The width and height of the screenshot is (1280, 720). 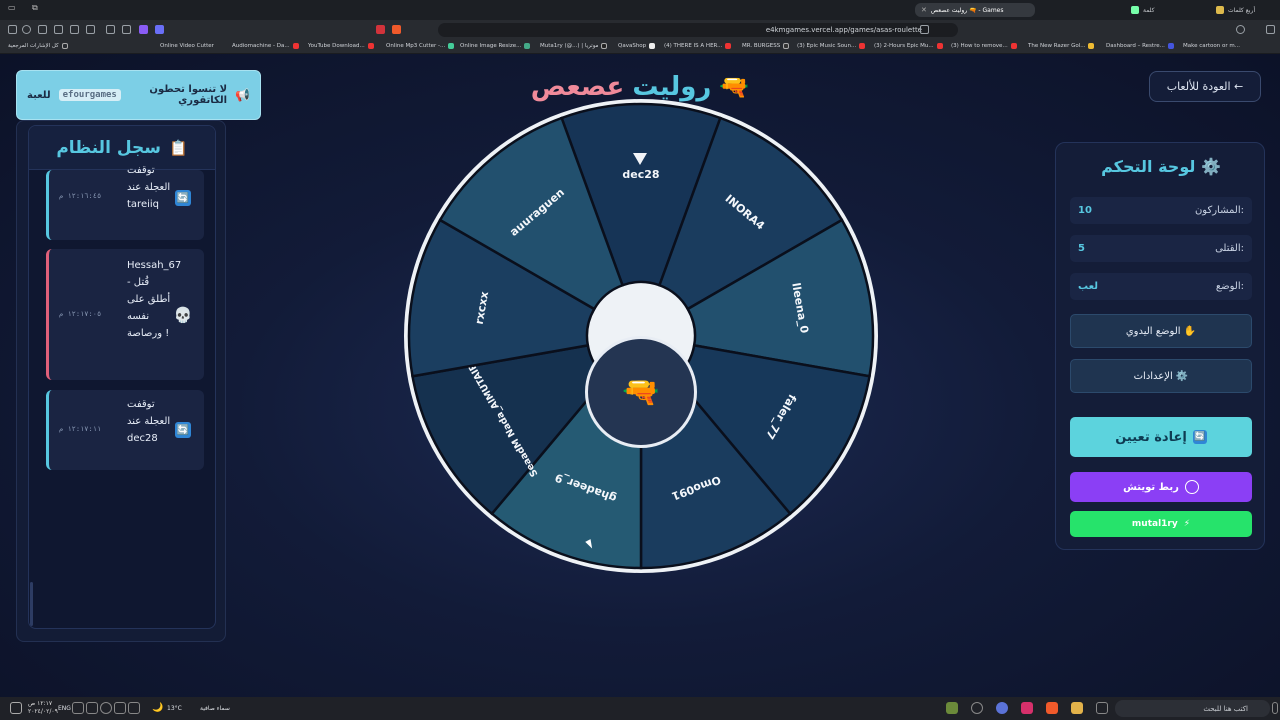 What do you see at coordinates (64, 708) in the screenshot?
I see `language-indicator: ENG` at bounding box center [64, 708].